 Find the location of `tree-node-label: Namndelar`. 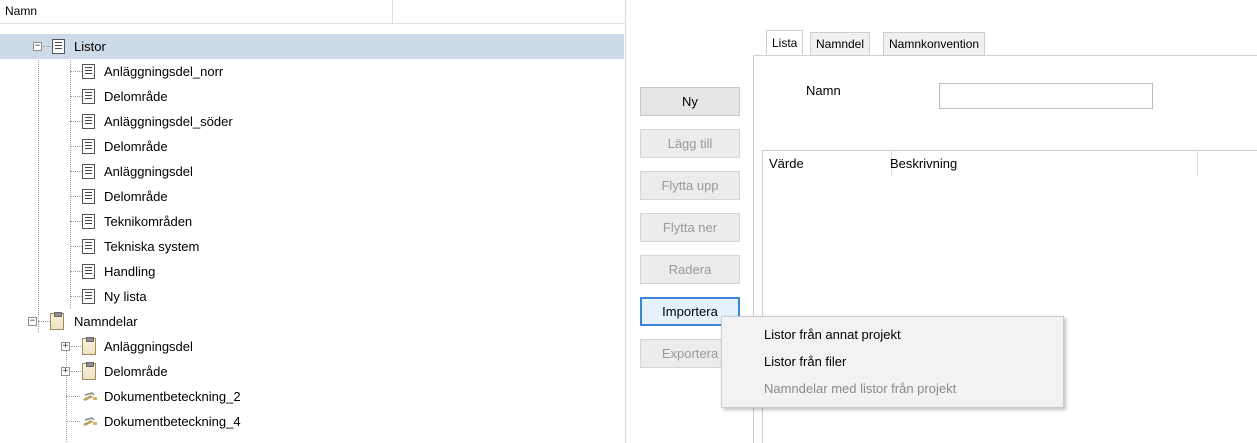

tree-node-label: Namndelar is located at coordinates (106, 321).